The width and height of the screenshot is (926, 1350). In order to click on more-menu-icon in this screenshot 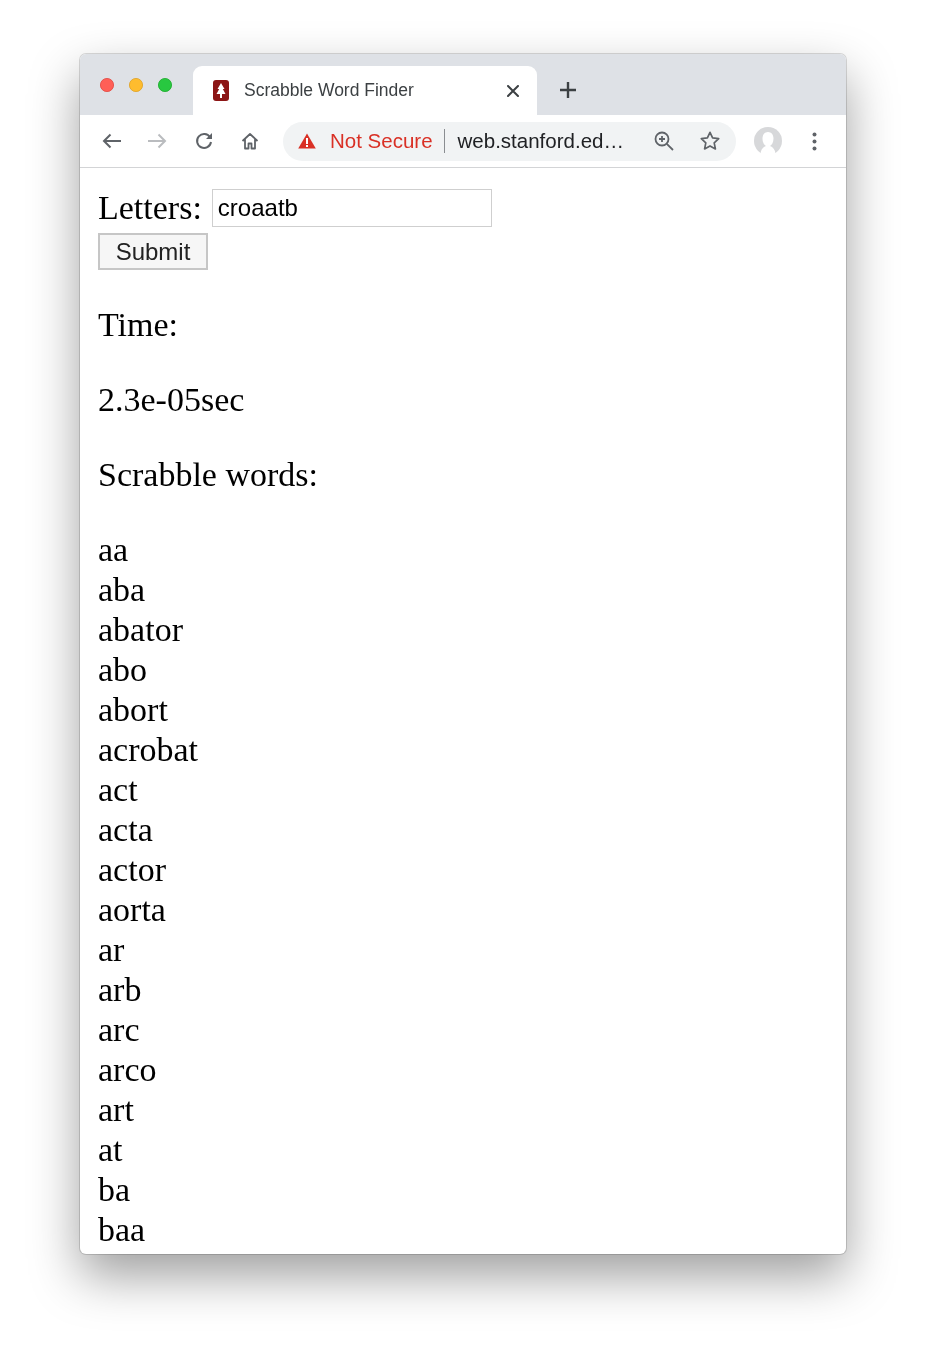, I will do `click(814, 141)`.